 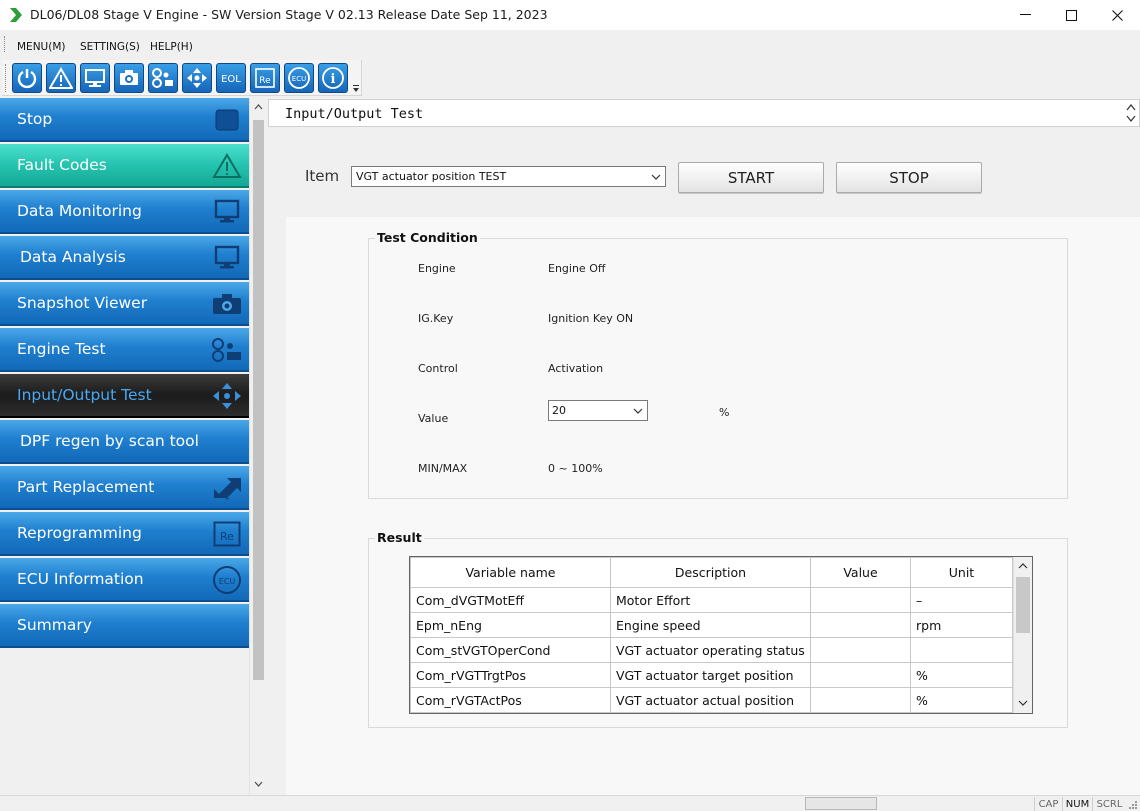 I want to click on cell-description: VGT actuator target position, so click(x=710, y=675).